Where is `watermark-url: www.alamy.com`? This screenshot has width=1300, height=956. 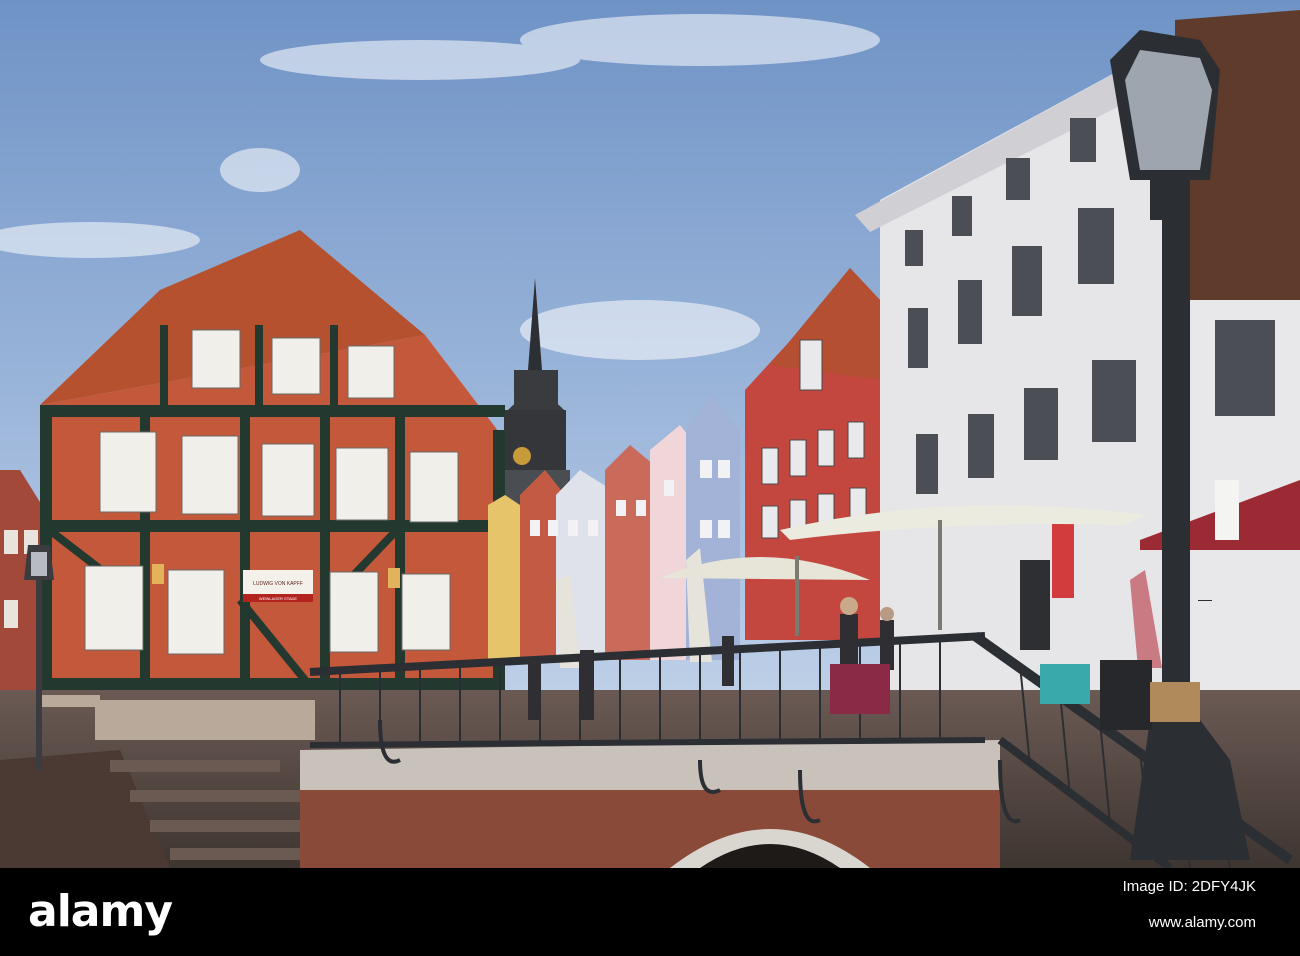 watermark-url: www.alamy.com is located at coordinates (1202, 922).